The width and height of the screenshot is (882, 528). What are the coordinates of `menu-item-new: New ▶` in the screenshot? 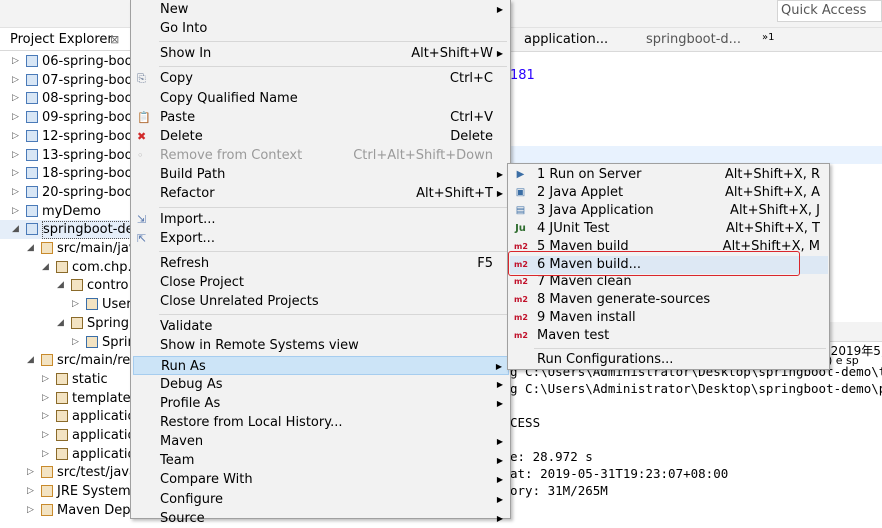 It's located at (321, 9).